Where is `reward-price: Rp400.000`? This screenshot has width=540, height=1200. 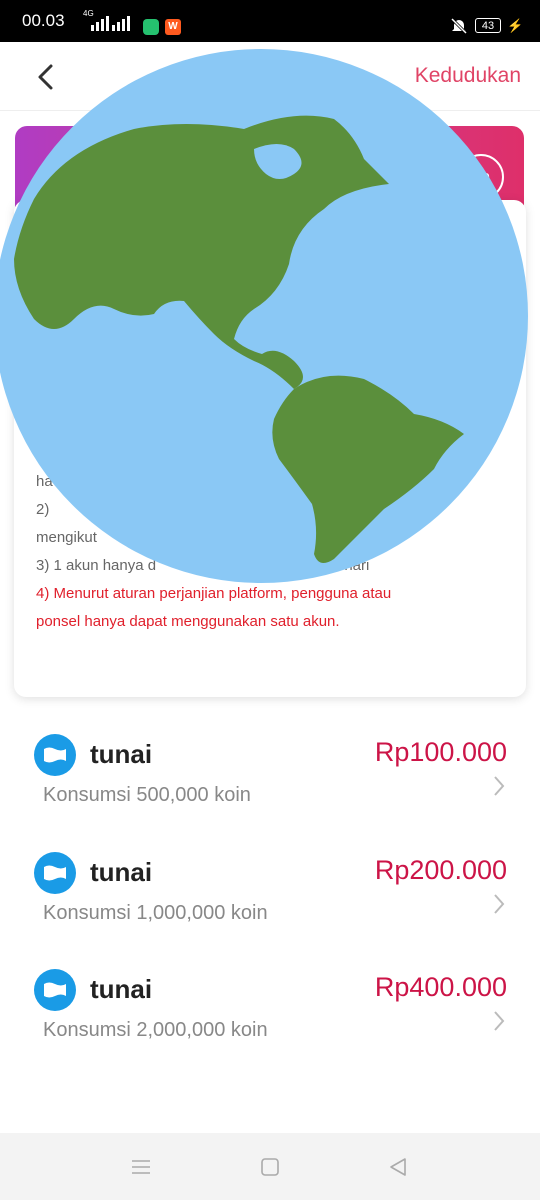
reward-price: Rp400.000 is located at coordinates (440, 987).